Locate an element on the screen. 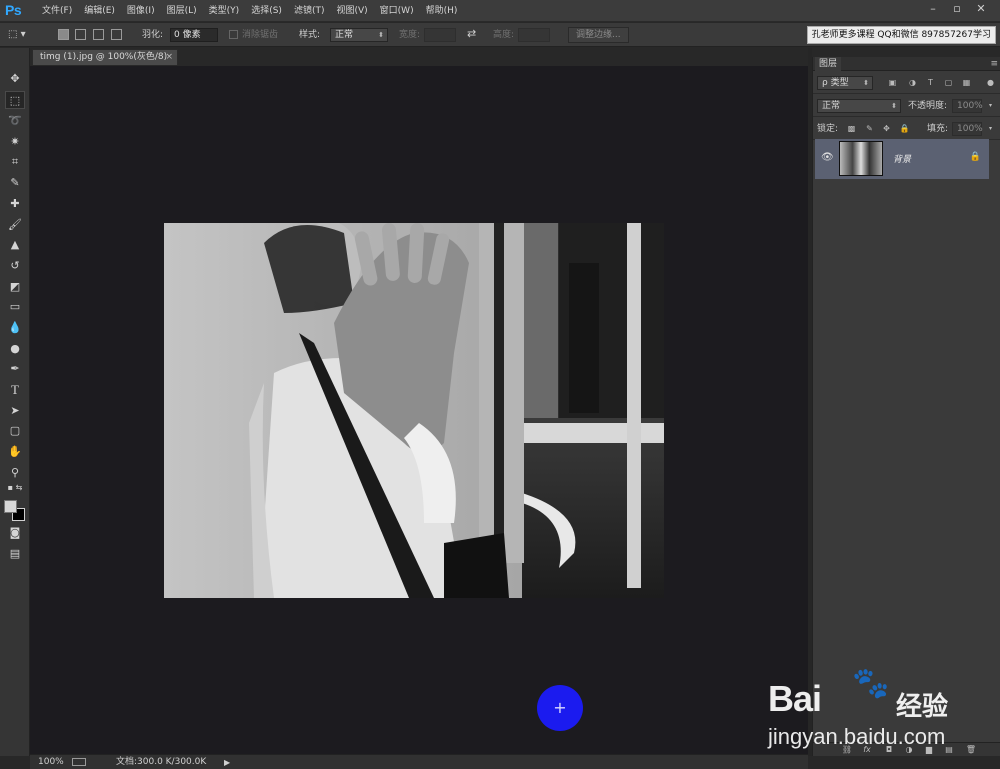 Image resolution: width=1000 pixels, height=769 pixels. add-selection-icon is located at coordinates (80, 34).